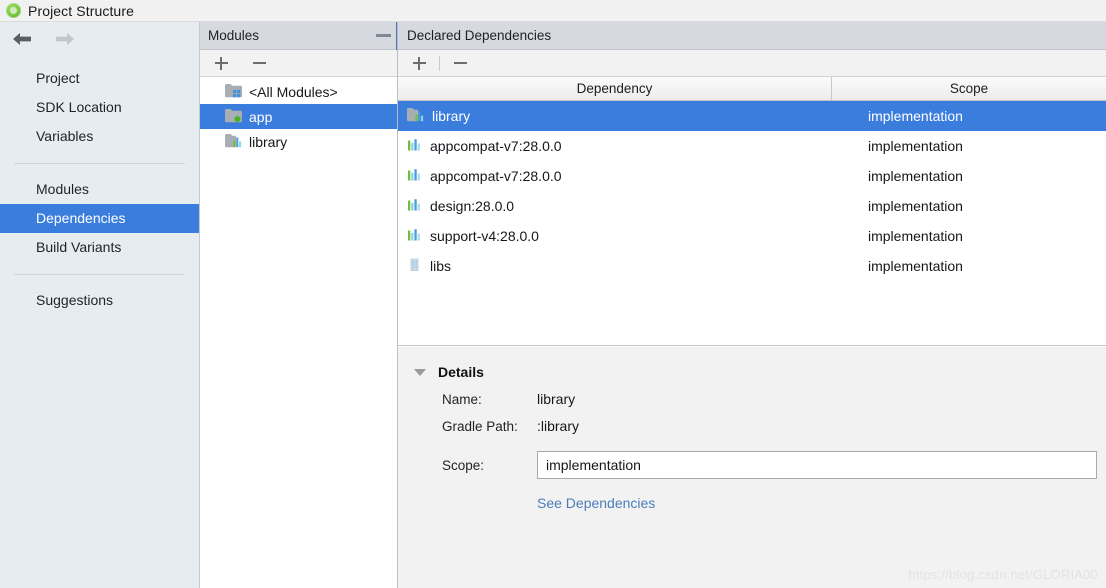 This screenshot has height=588, width=1106. Describe the element at coordinates (65, 39) in the screenshot. I see `arrow-right-icon` at that location.